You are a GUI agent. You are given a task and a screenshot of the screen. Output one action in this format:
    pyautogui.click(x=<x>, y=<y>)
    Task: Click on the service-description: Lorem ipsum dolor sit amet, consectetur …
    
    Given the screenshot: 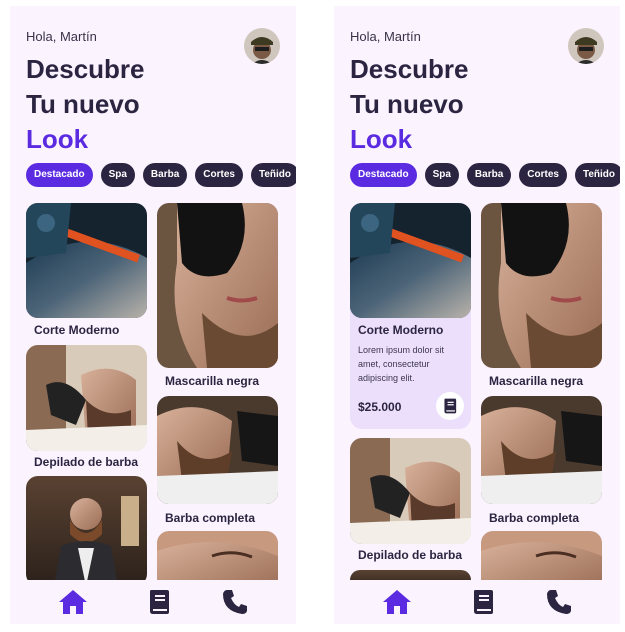 What is the action you would take?
    pyautogui.click(x=401, y=364)
    